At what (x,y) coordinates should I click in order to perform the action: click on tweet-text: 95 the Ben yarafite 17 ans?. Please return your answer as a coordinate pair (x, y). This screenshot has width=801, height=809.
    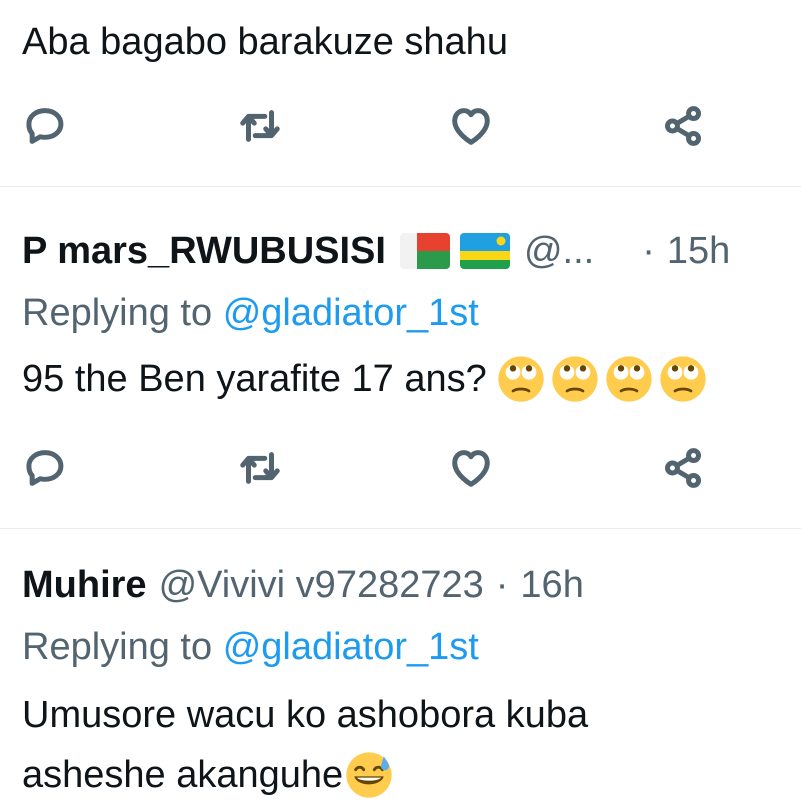
    Looking at the image, I should click on (254, 379).